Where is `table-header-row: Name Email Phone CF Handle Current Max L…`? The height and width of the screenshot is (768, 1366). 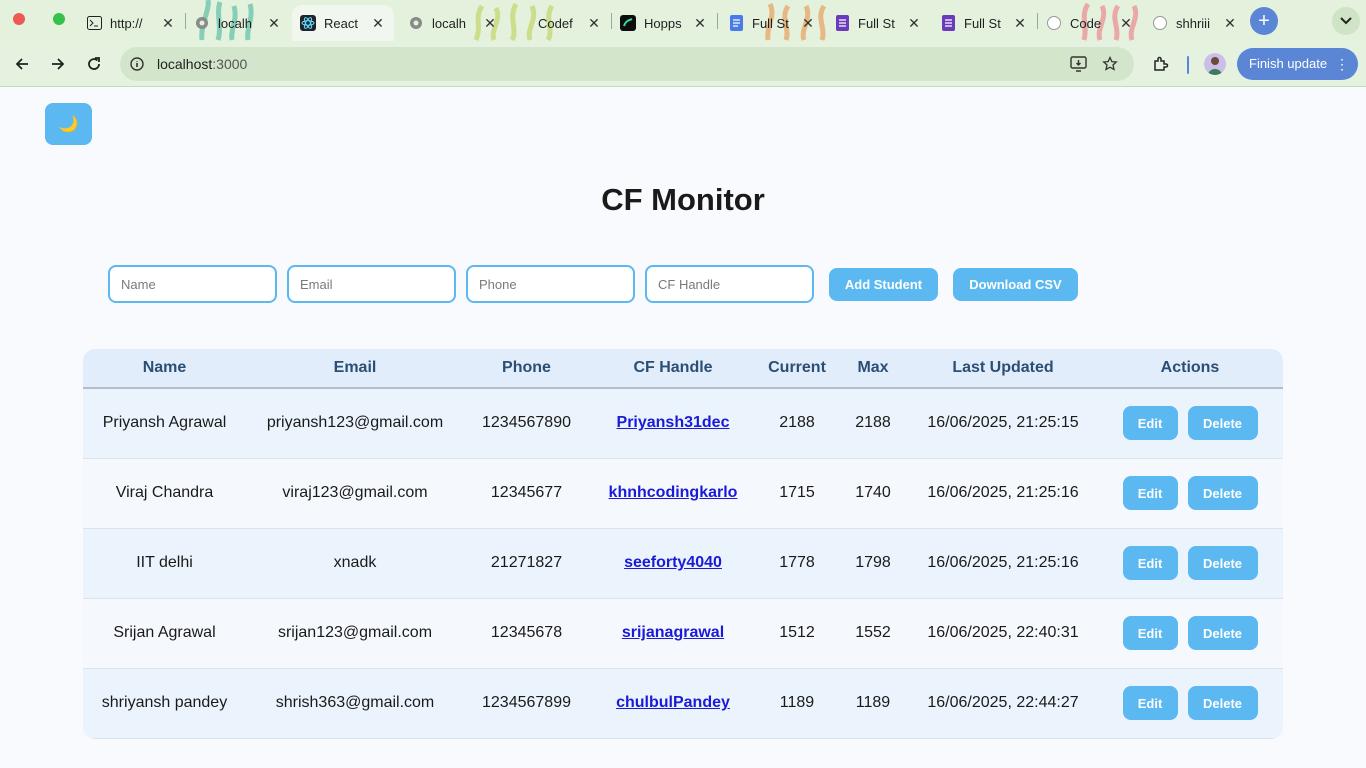
table-header-row: Name Email Phone CF Handle Current Max L… is located at coordinates (683, 368).